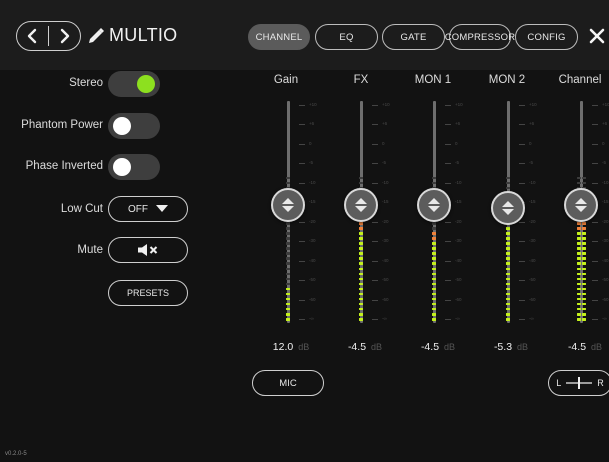  Describe the element at coordinates (385, 260) in the screenshot. I see `scale-tick-label: -40` at that location.